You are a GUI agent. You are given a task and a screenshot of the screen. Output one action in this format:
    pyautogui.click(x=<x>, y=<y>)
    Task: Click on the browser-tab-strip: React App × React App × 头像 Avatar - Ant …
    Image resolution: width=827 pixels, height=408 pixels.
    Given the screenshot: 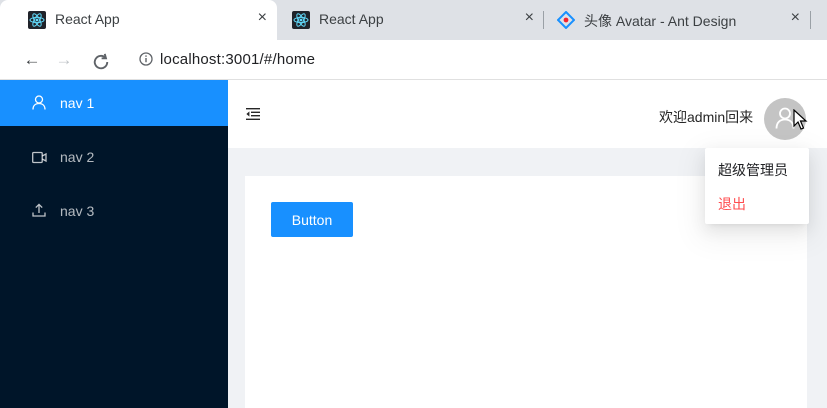 What is the action you would take?
    pyautogui.click(x=413, y=20)
    